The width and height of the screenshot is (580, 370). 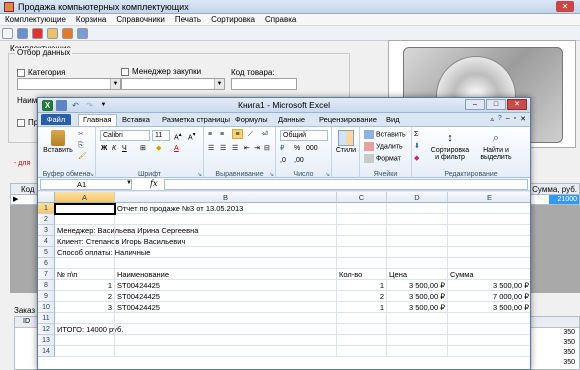 What do you see at coordinates (46, 197) in the screenshot?
I see `select-all-corner` at bounding box center [46, 197].